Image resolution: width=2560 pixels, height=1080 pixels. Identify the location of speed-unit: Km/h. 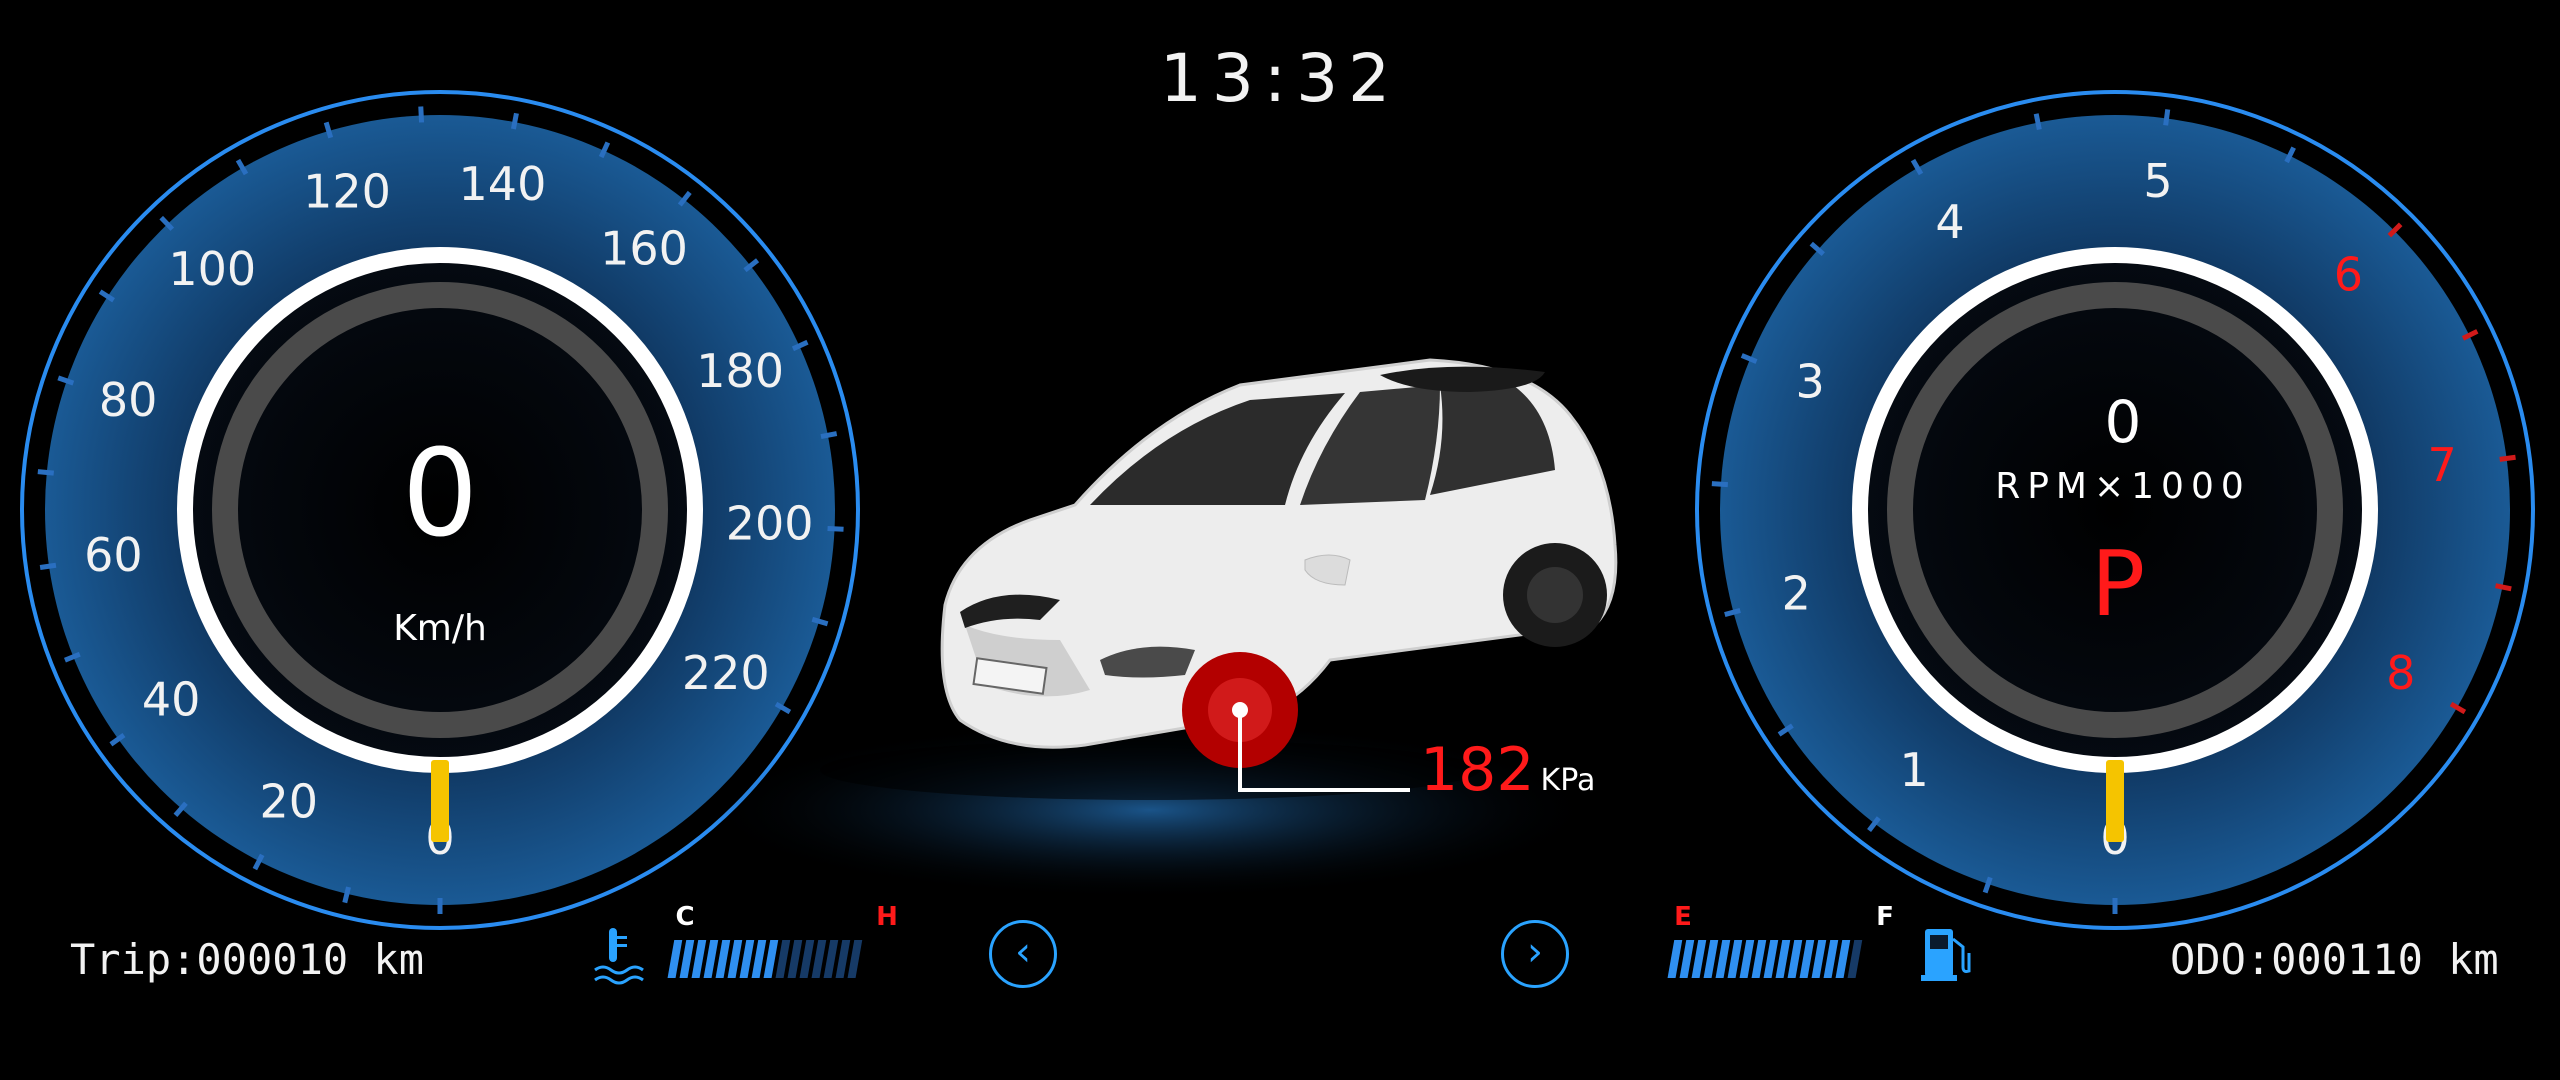
(440, 628).